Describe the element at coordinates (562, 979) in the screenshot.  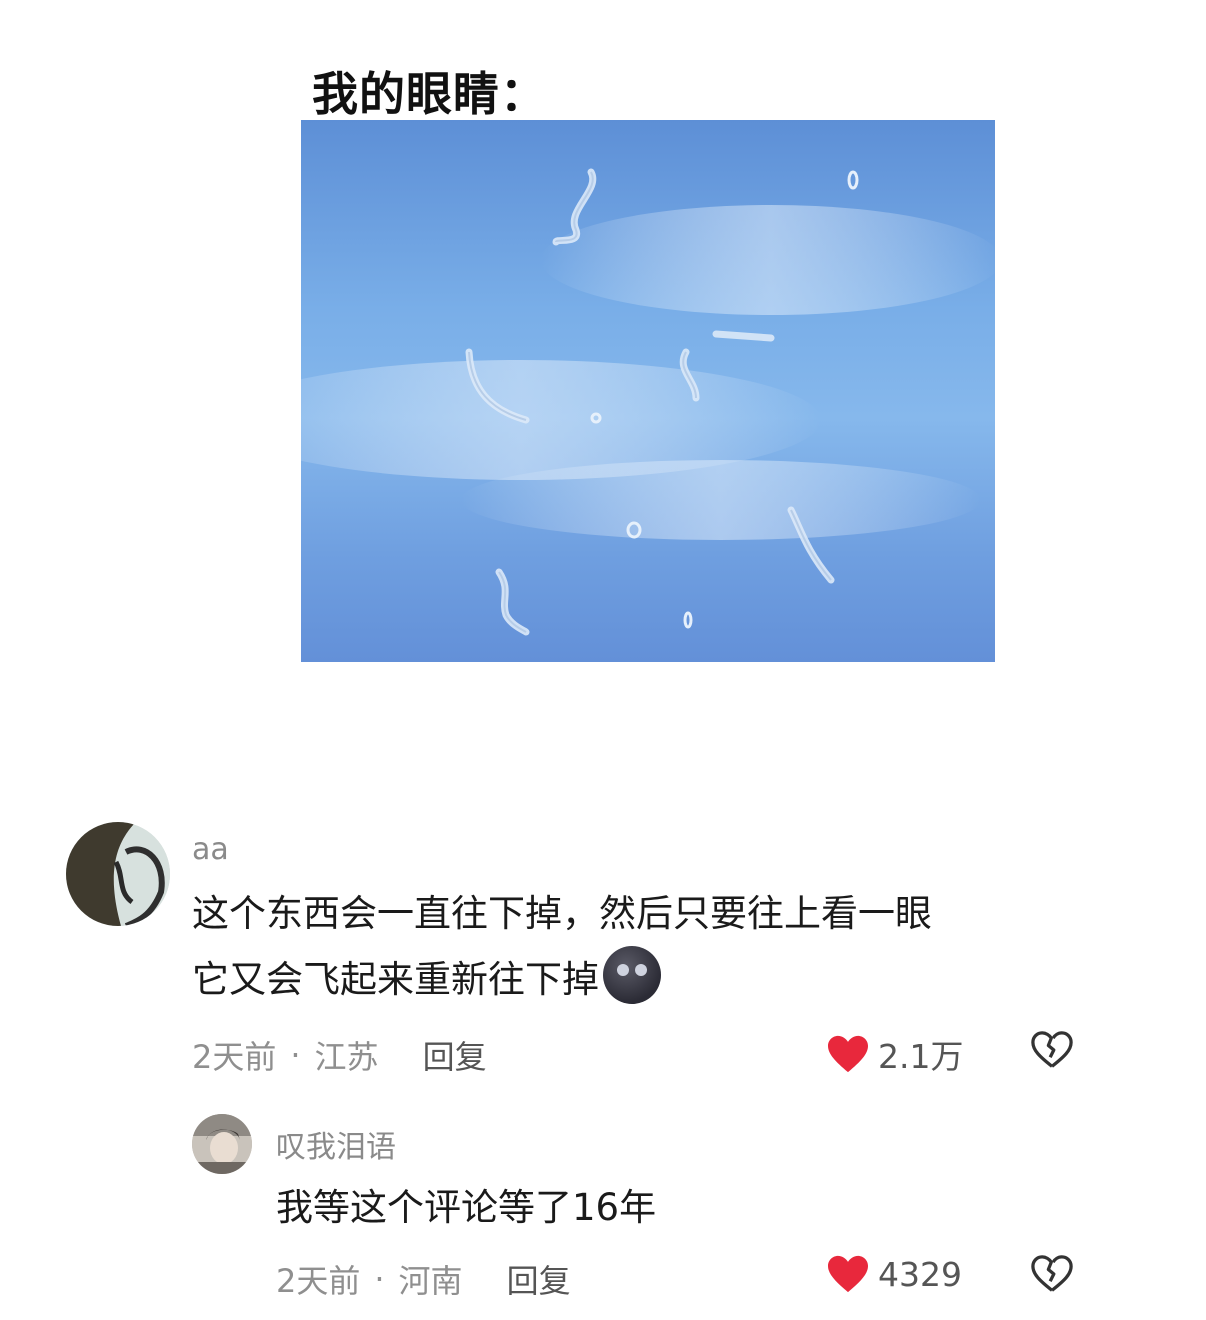
I see `comment-text-line: 它又会飞起来重新往下掉` at that location.